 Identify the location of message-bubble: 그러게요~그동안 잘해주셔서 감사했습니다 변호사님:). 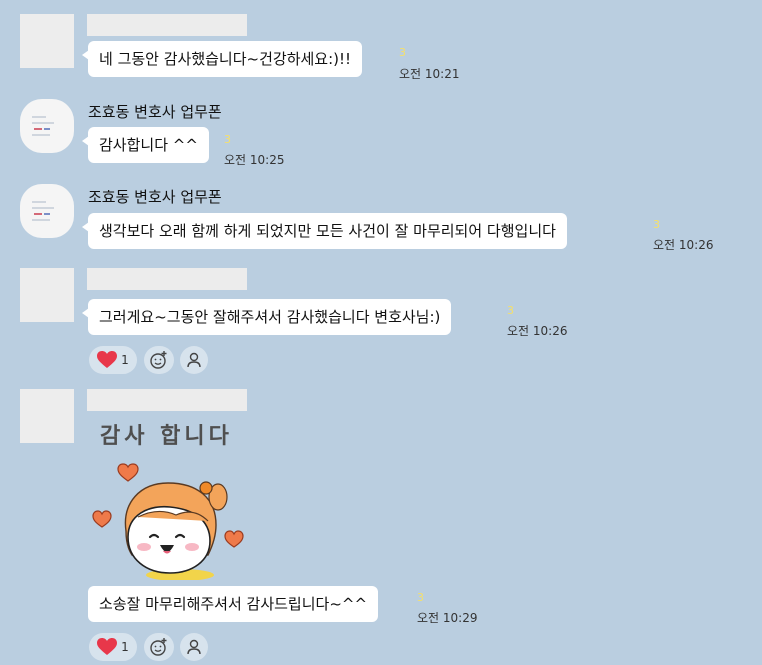
(266, 317).